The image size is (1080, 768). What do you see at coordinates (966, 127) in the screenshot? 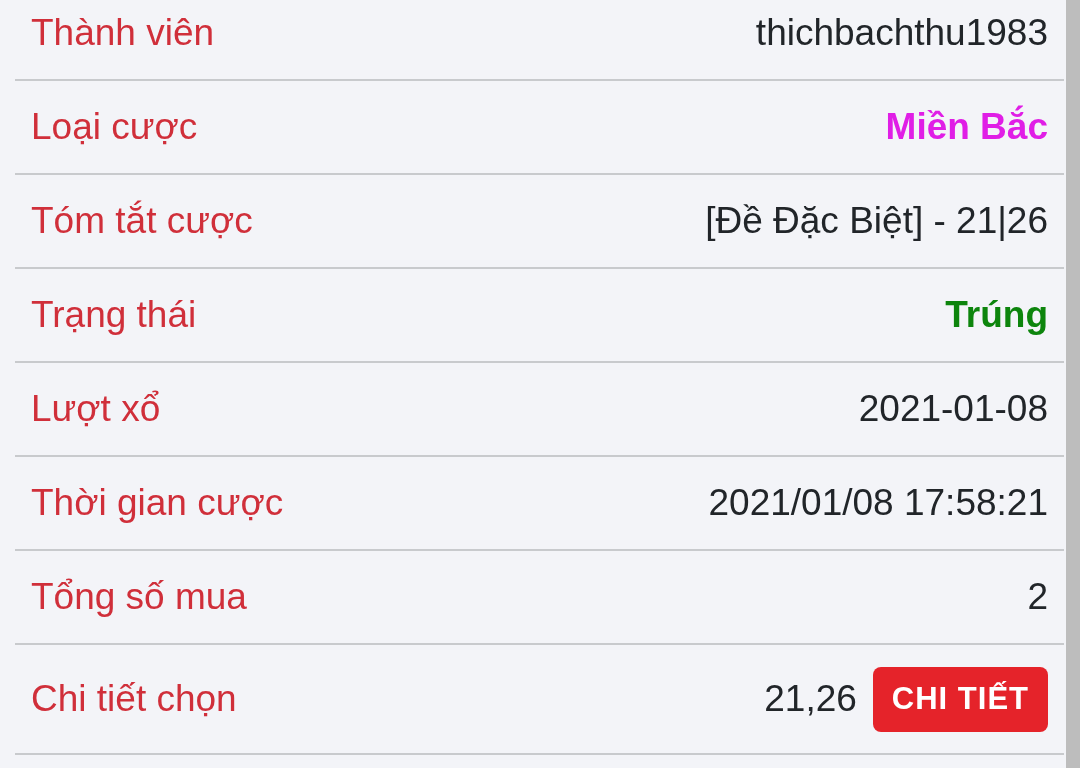
I see `field-value: Miền Bắc` at bounding box center [966, 127].